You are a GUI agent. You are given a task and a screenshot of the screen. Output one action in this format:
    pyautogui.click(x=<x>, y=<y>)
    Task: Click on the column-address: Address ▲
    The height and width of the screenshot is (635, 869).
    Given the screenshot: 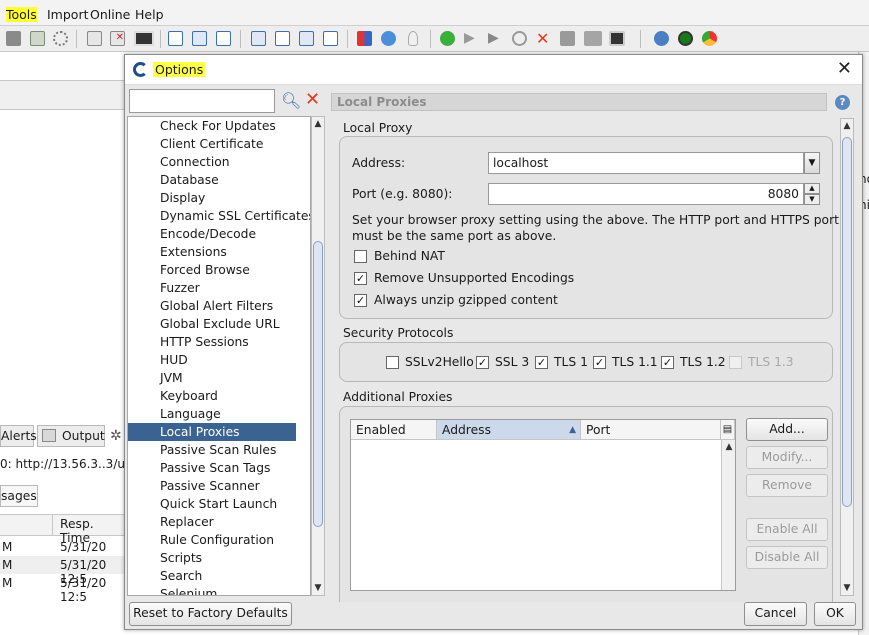 What is the action you would take?
    pyautogui.click(x=509, y=430)
    